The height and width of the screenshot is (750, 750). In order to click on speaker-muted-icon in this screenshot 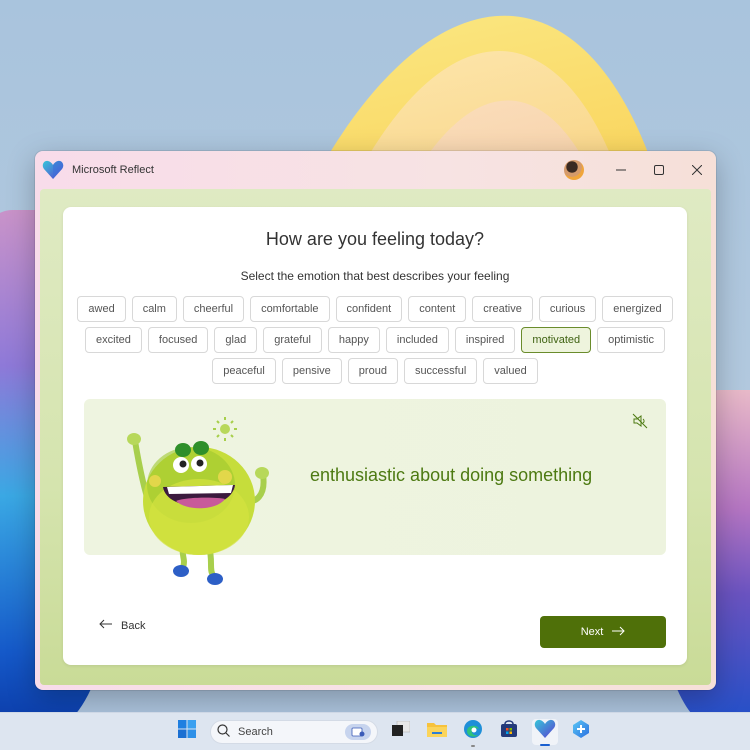, I will do `click(640, 421)`.